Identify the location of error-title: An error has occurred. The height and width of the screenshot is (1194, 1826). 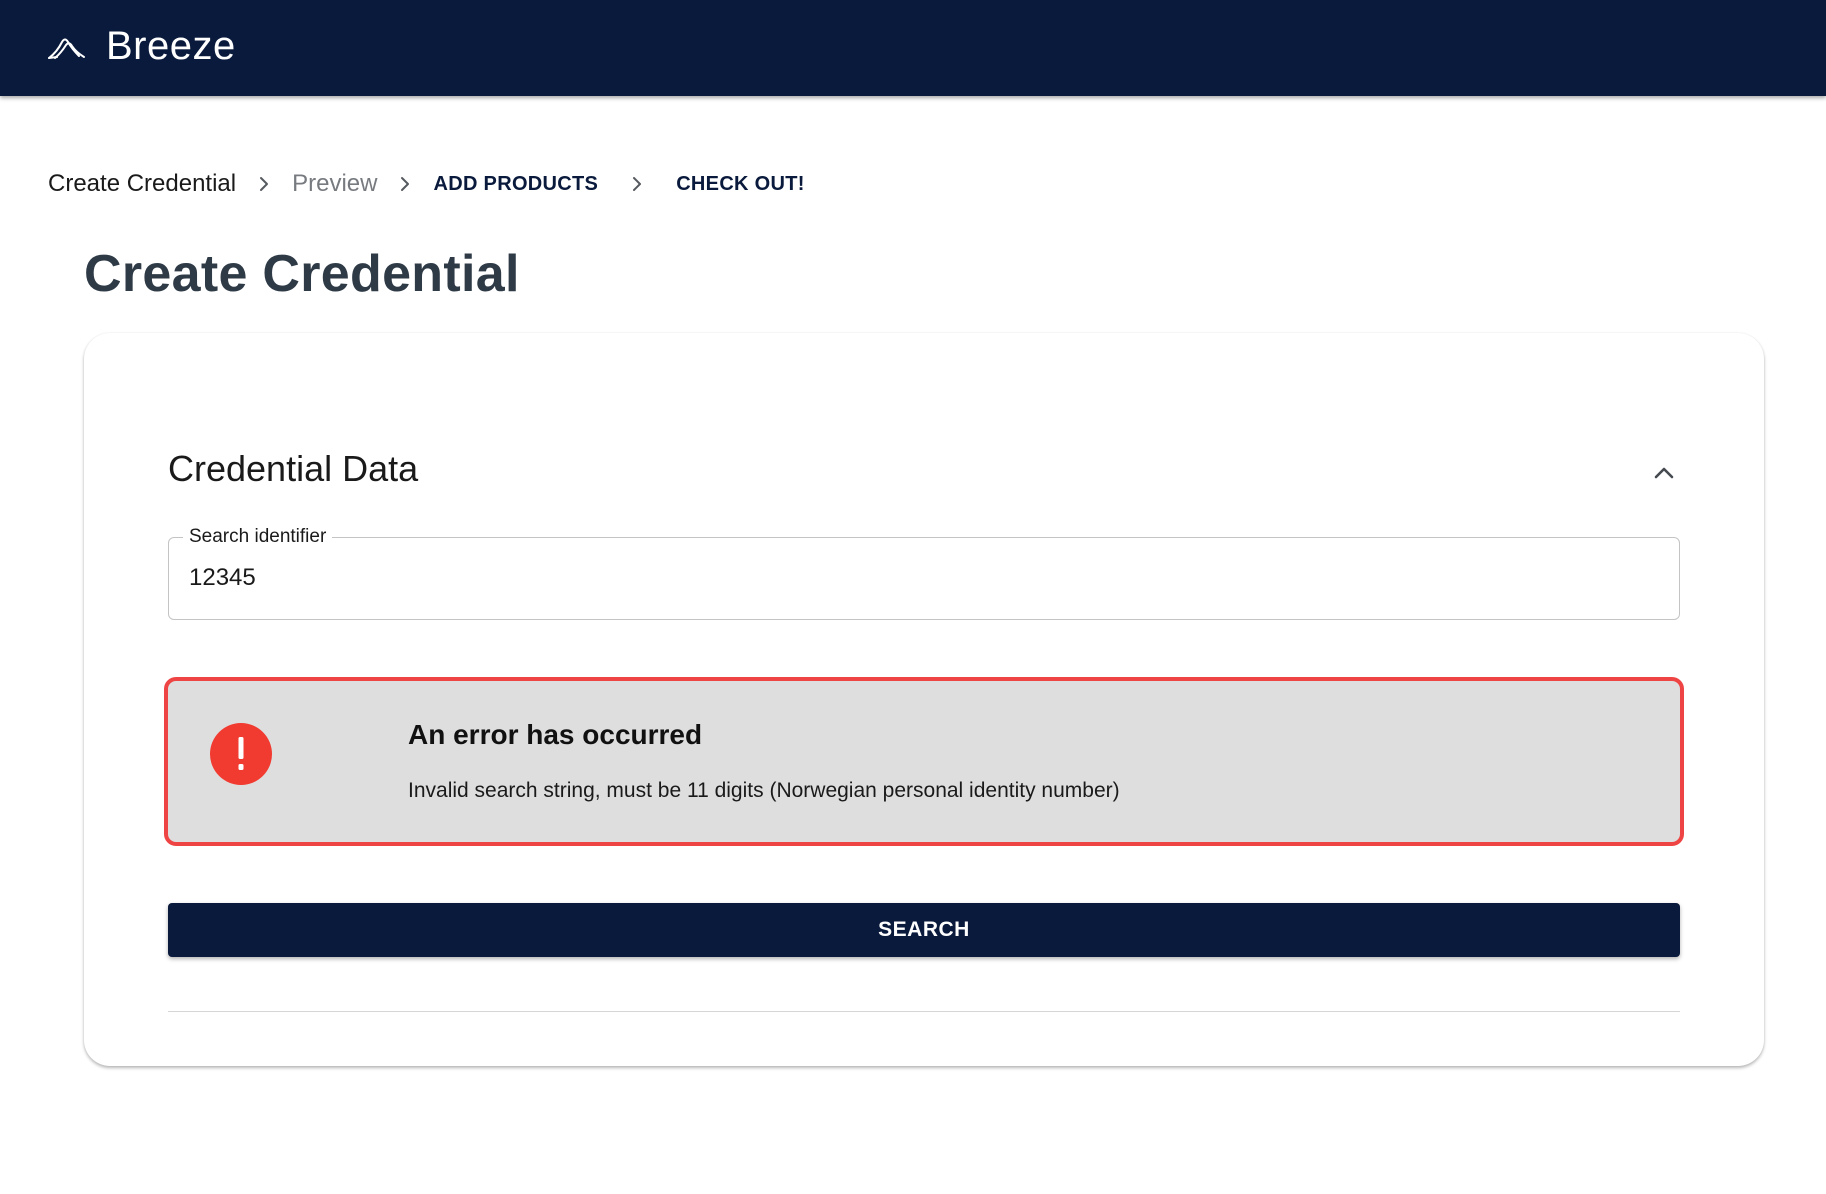
(555, 734).